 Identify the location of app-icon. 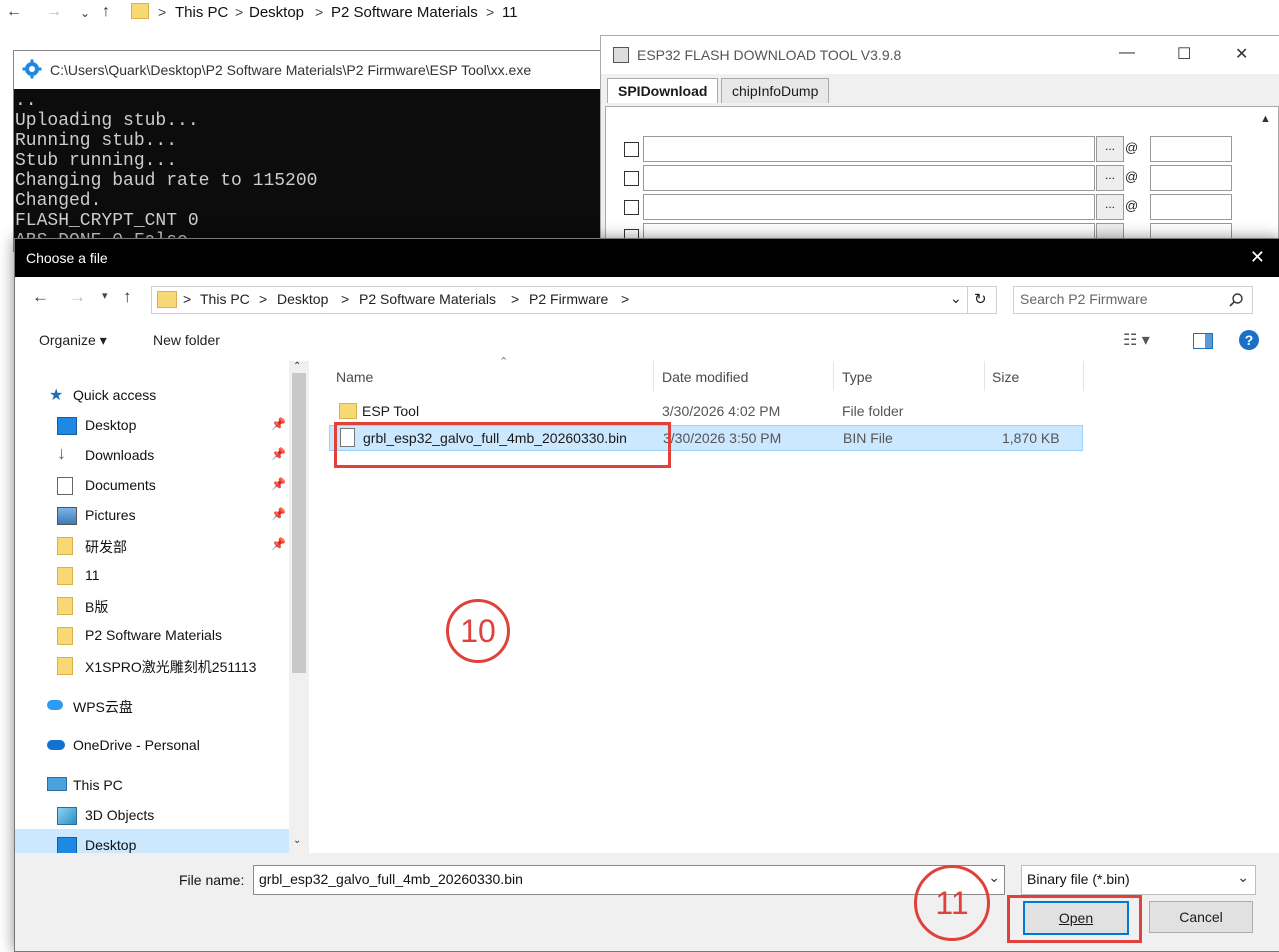
(621, 55).